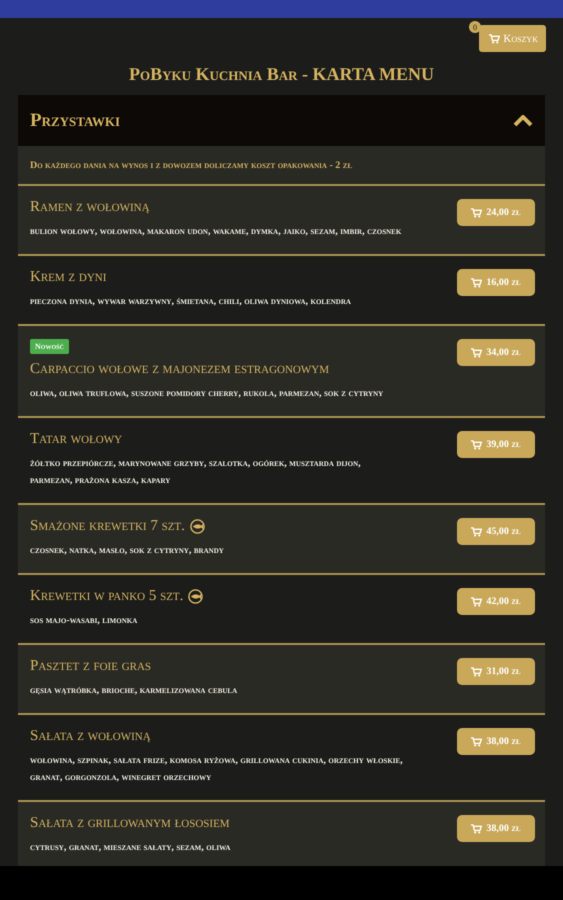 The image size is (563, 900). What do you see at coordinates (281, 120) in the screenshot?
I see `section-header: Przystawki` at bounding box center [281, 120].